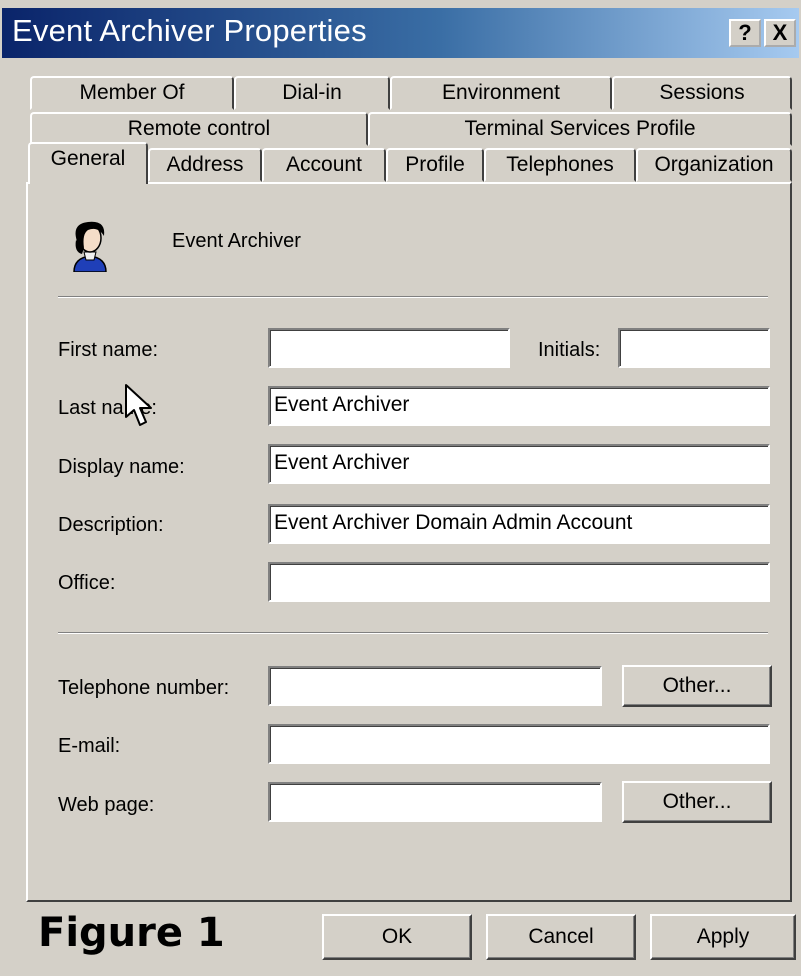 This screenshot has height=976, width=801. What do you see at coordinates (189, 30) in the screenshot?
I see `window-title: Event Archiver Properties` at bounding box center [189, 30].